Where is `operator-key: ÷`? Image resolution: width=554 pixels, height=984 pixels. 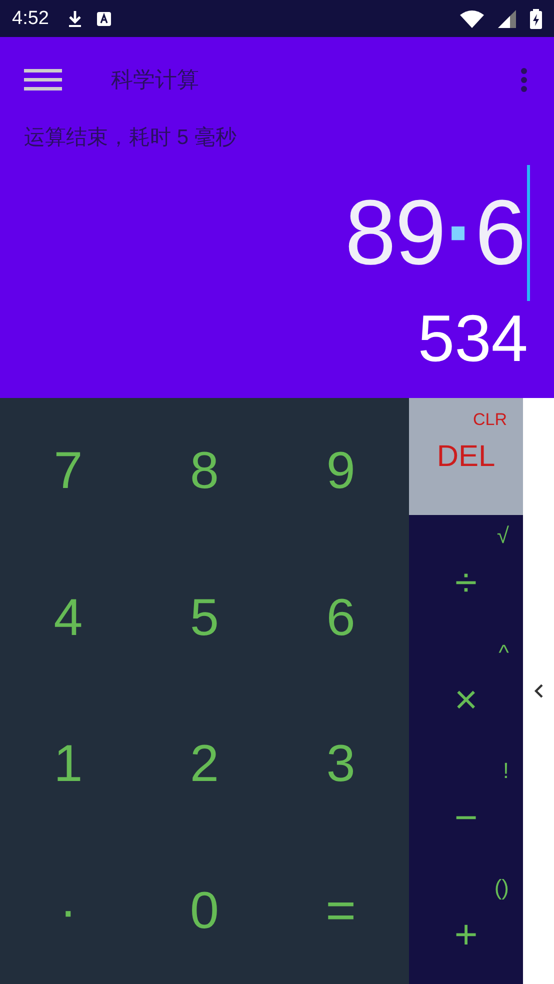
operator-key: ÷ is located at coordinates (466, 583).